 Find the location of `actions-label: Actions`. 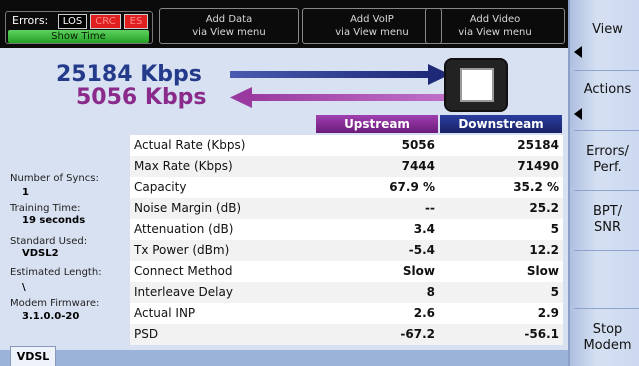

actions-label: Actions is located at coordinates (607, 89).